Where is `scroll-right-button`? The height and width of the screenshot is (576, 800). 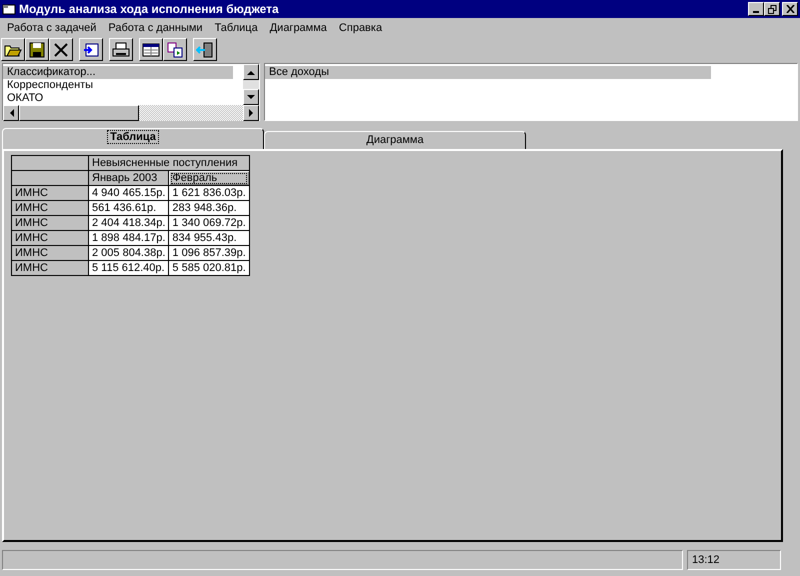 scroll-right-button is located at coordinates (251, 113).